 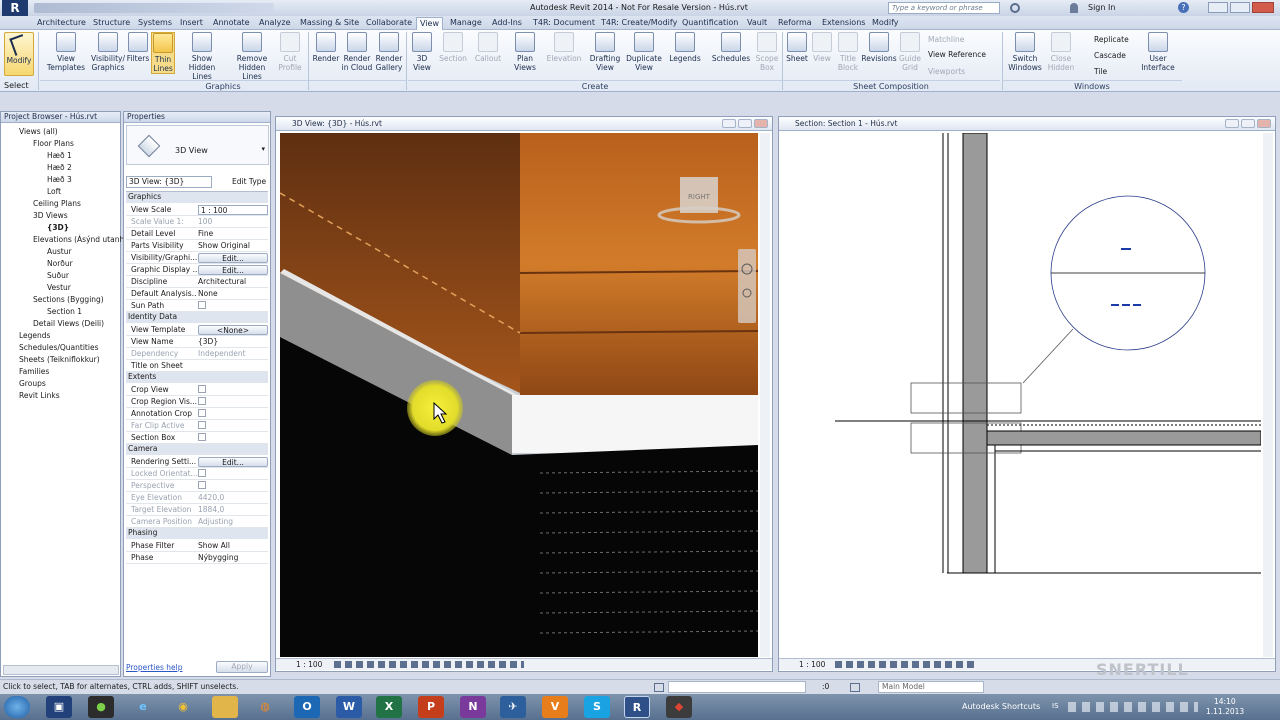 What do you see at coordinates (68, 323) in the screenshot?
I see `tree-item-detail-views: Detail Views (Deili)` at bounding box center [68, 323].